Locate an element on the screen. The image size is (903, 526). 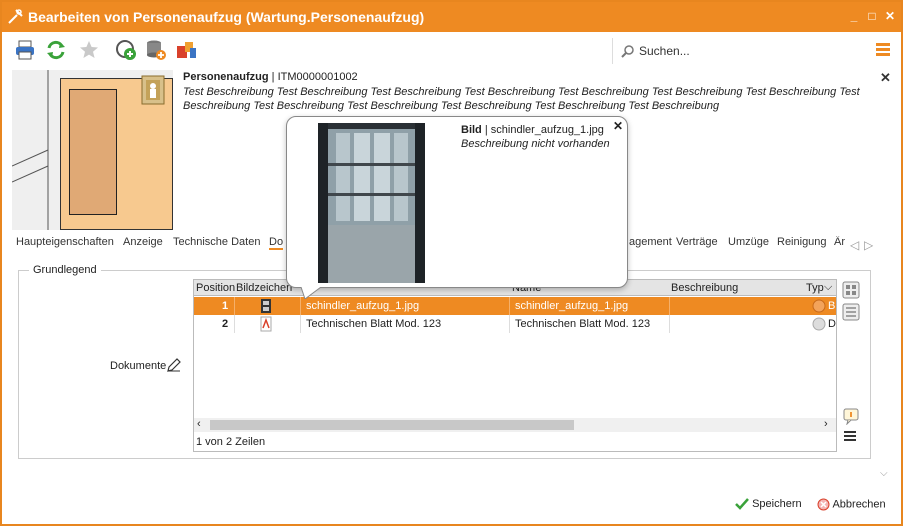
save-label: Speichern is located at coordinates (777, 504).